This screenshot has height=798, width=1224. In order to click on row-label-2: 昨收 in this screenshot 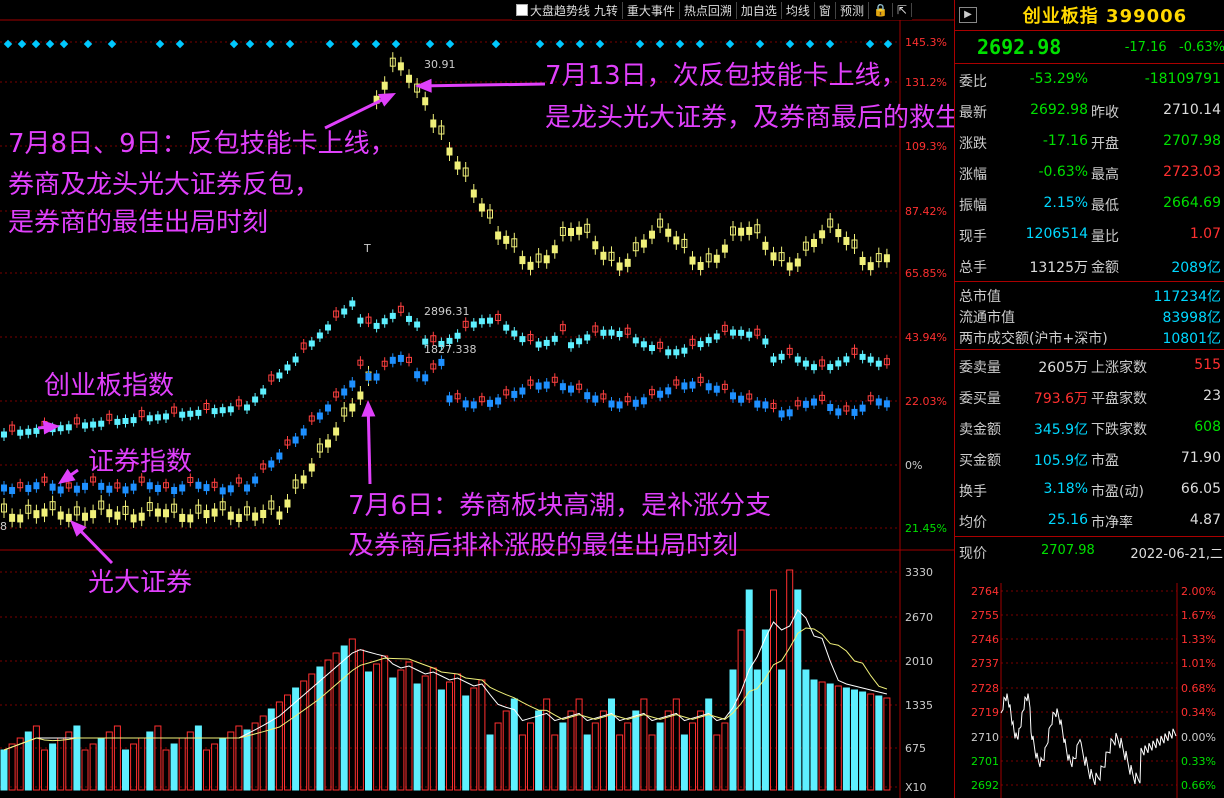, I will do `click(1105, 113)`.